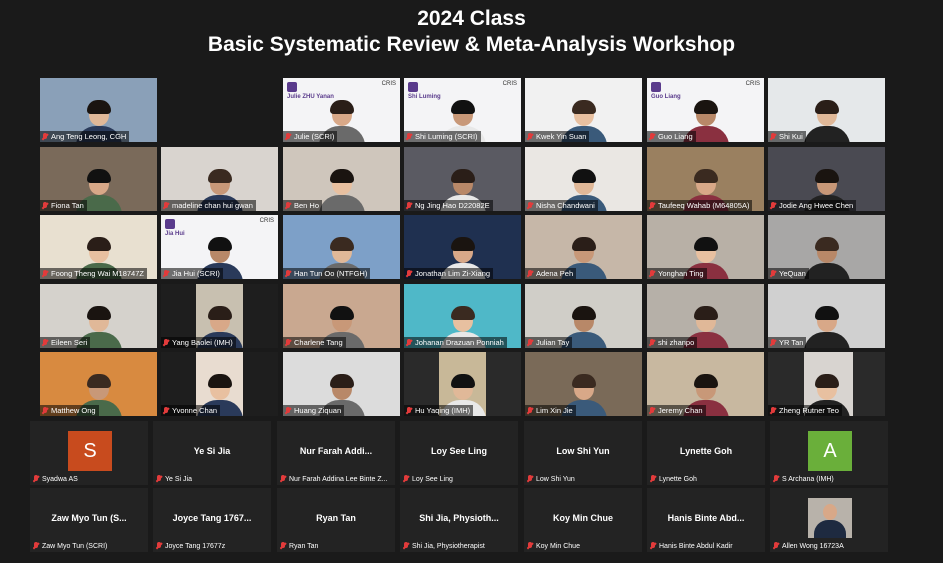 This screenshot has width=943, height=563. Describe the element at coordinates (459, 453) in the screenshot. I see `audio-participant-tile: Loy See Ling Loy See Ling` at that location.